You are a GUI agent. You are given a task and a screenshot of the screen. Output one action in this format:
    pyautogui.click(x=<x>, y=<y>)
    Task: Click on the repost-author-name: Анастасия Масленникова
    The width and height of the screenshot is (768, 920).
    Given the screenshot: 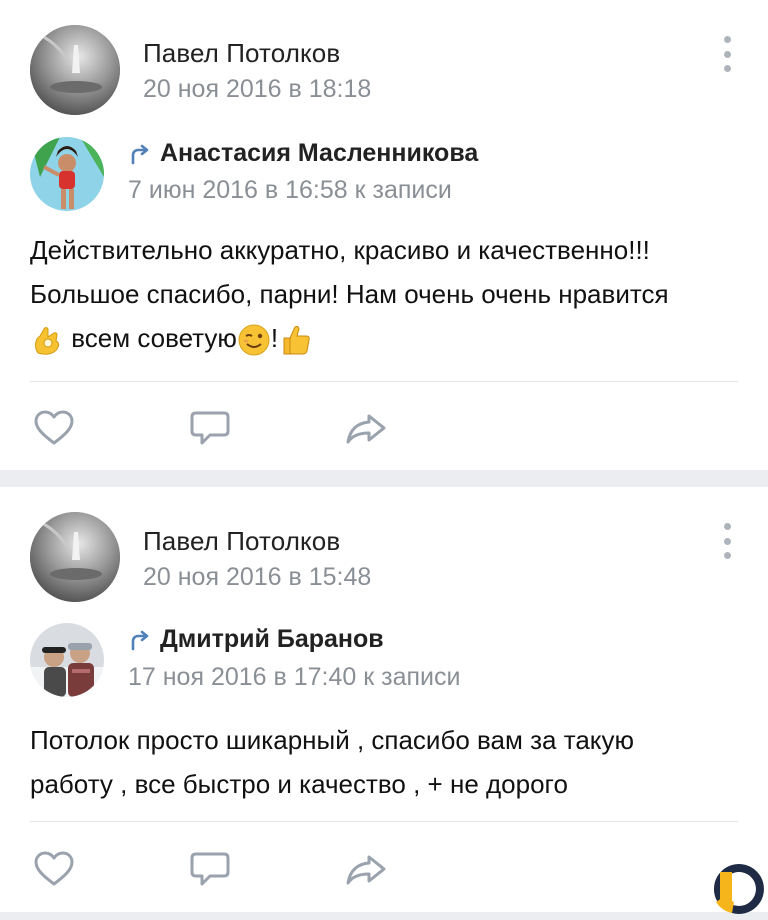 What is the action you would take?
    pyautogui.click(x=319, y=153)
    